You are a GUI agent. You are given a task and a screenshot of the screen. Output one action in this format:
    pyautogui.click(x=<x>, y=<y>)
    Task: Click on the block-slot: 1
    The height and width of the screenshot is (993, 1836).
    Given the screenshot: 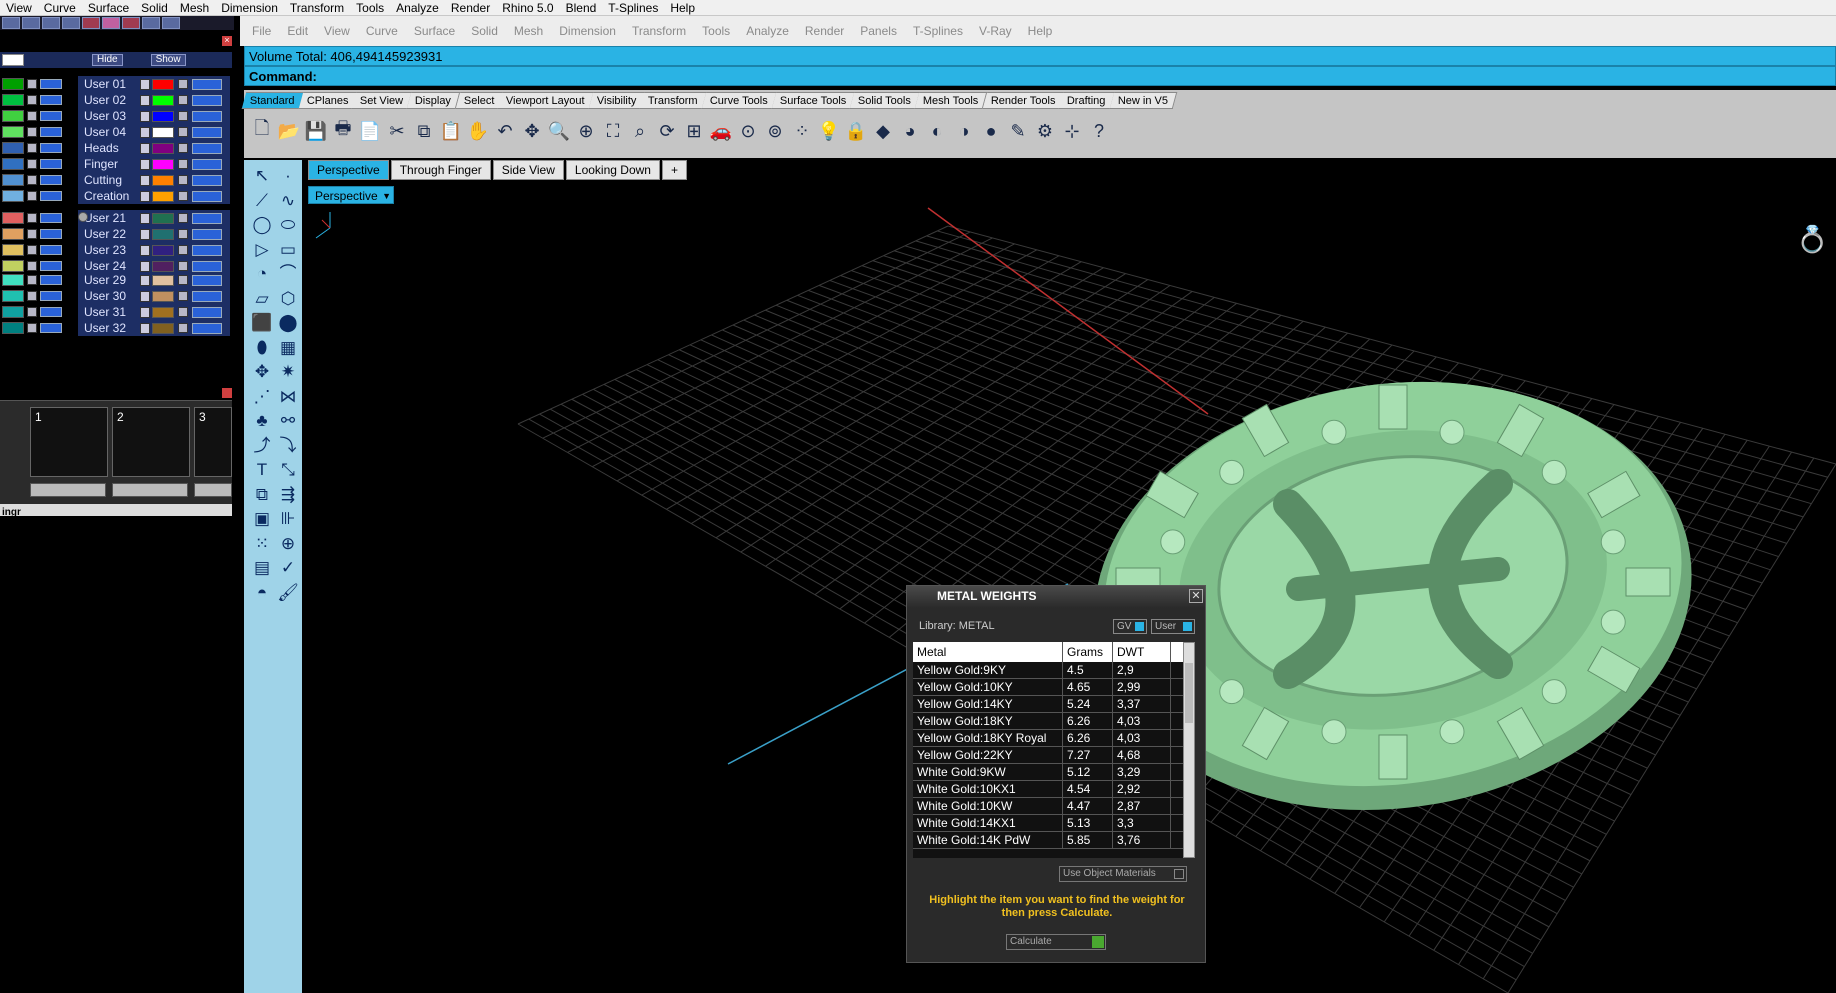 What is the action you would take?
    pyautogui.click(x=69, y=442)
    